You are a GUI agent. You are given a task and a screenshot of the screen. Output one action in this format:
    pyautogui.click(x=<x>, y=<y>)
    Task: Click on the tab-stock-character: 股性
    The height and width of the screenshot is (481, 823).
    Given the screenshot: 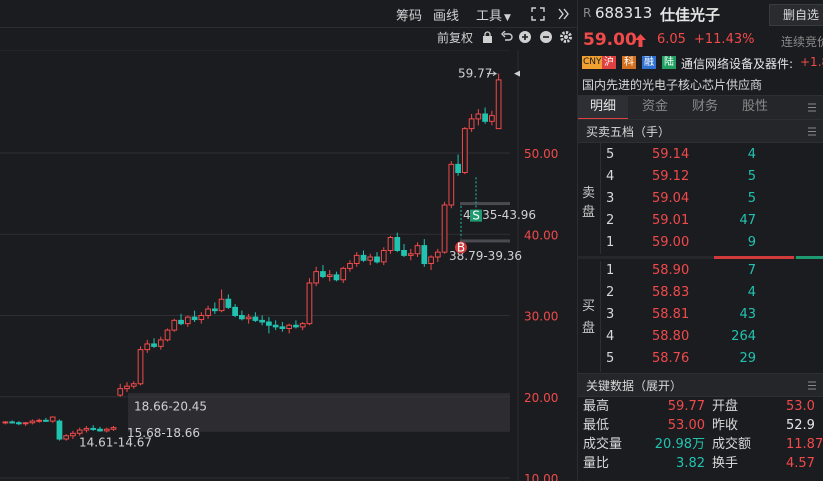 What is the action you would take?
    pyautogui.click(x=755, y=107)
    